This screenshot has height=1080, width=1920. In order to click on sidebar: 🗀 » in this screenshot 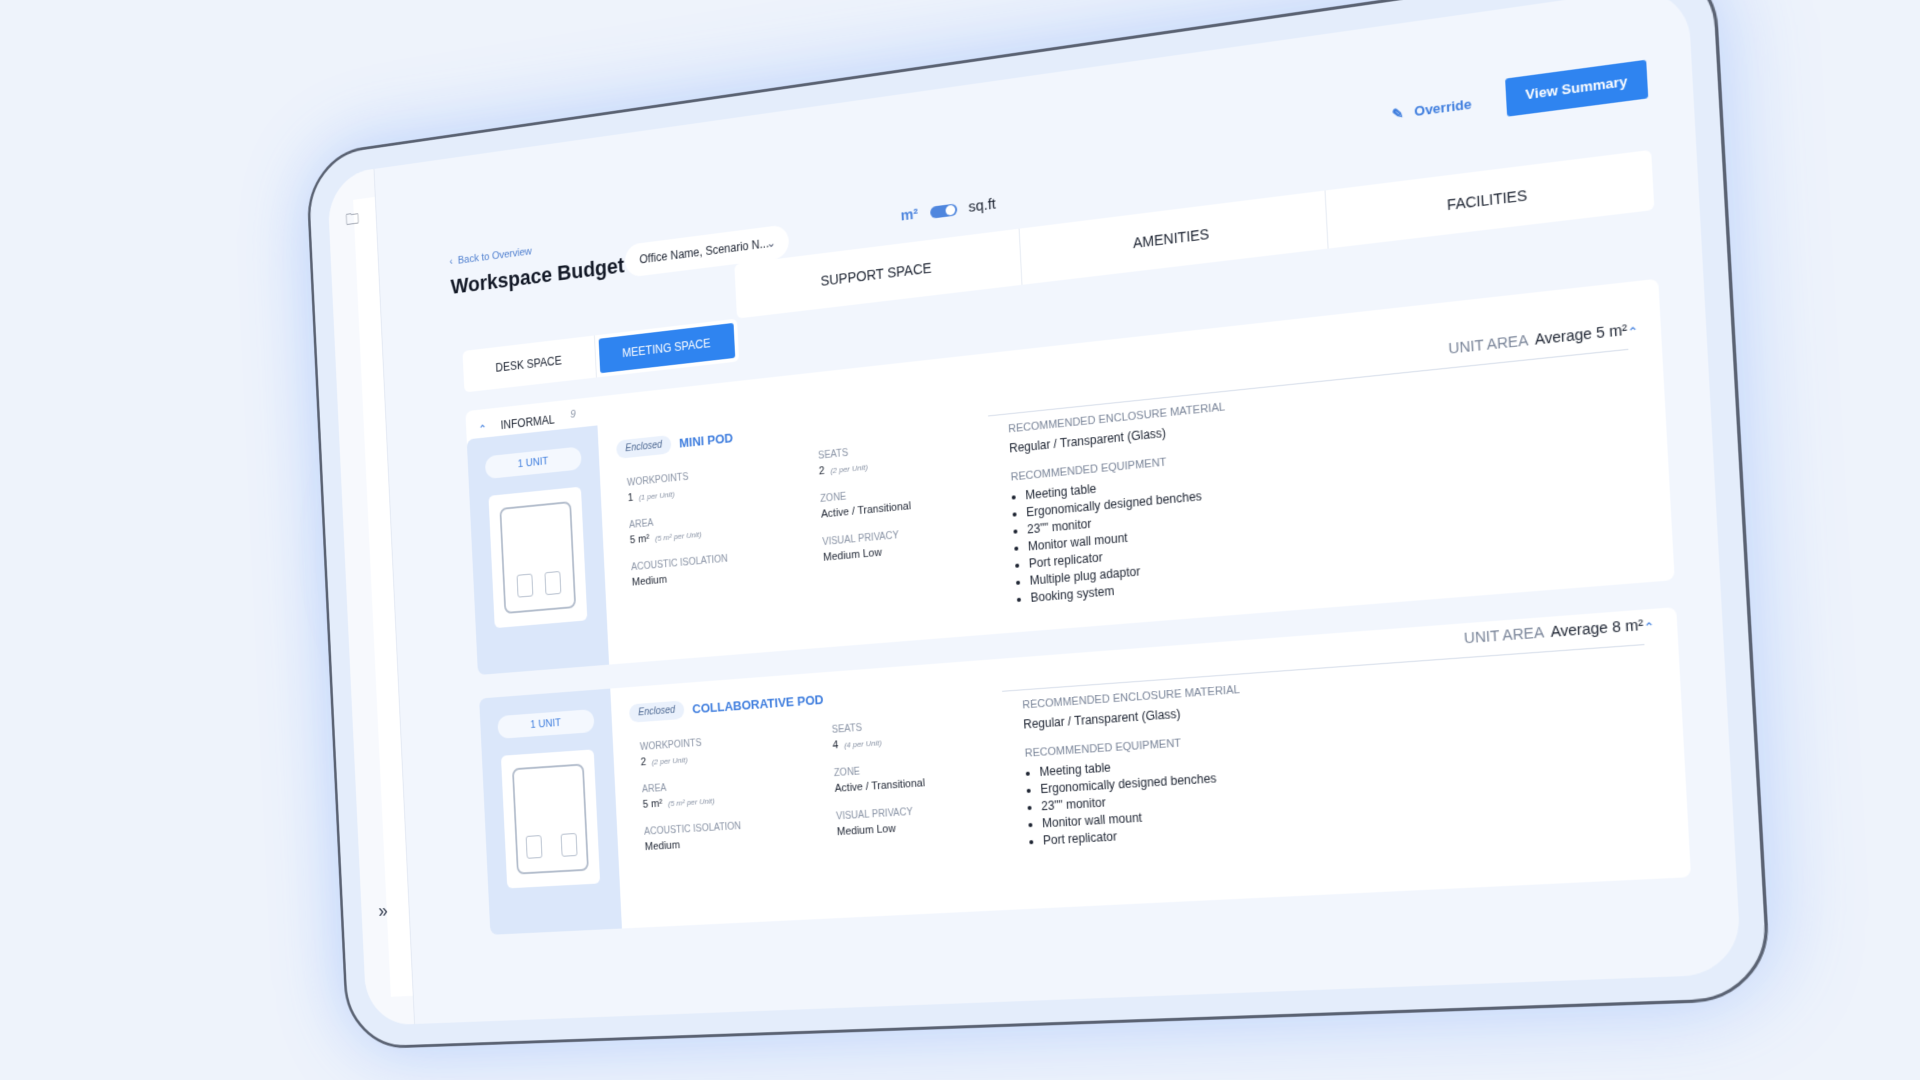, I will do `click(370, 597)`.